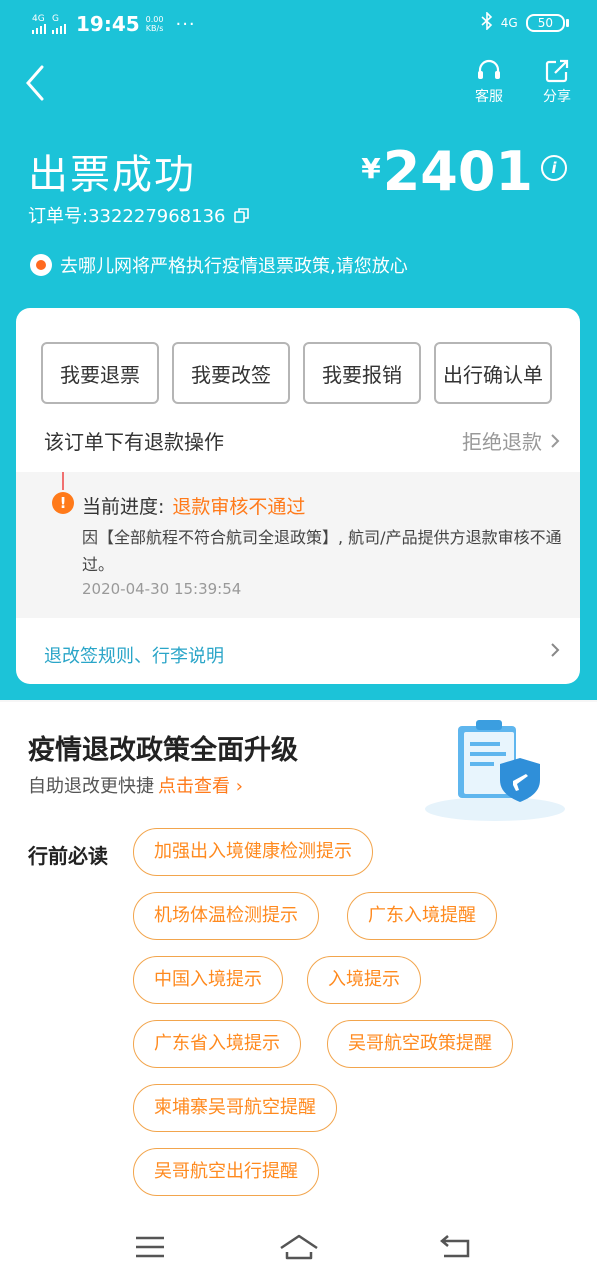 Image resolution: width=597 pixels, height=1280 pixels. Describe the element at coordinates (154, 19) in the screenshot. I see `speed-value: 0.00` at that location.